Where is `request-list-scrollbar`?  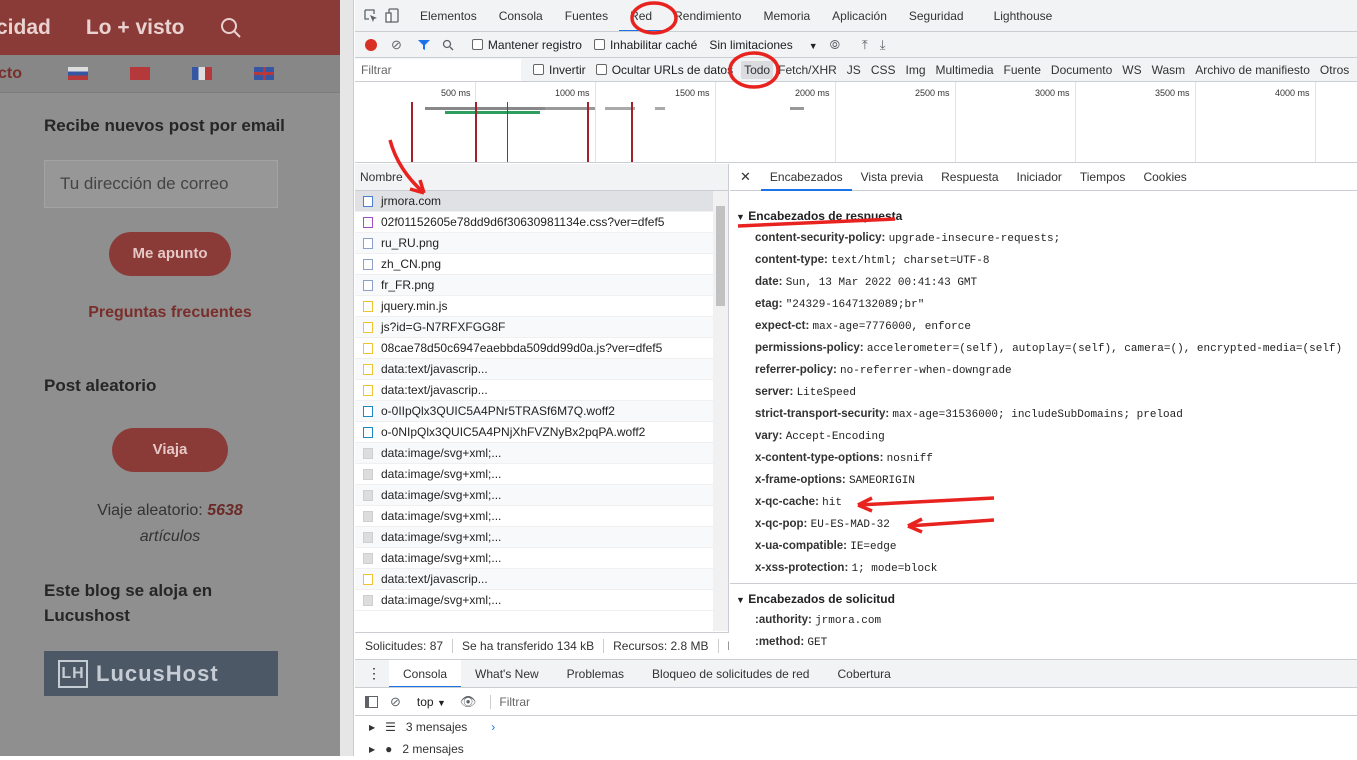 request-list-scrollbar is located at coordinates (720, 411).